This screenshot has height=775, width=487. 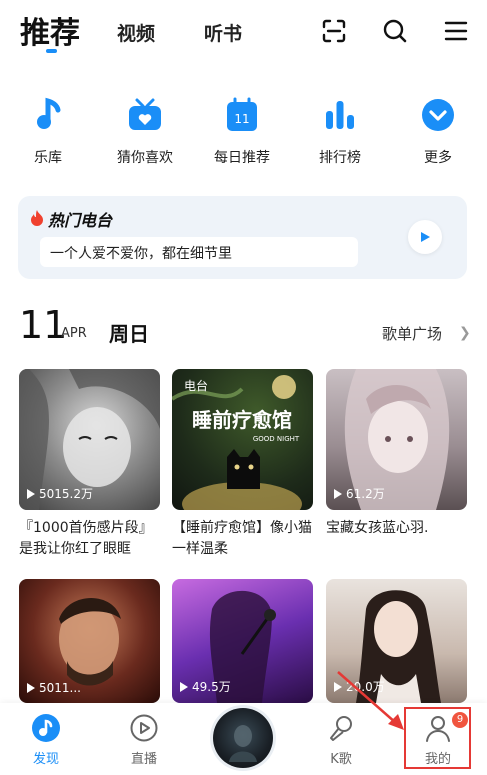 What do you see at coordinates (340, 131) in the screenshot?
I see `quick-entry-ranking: 排行榜` at bounding box center [340, 131].